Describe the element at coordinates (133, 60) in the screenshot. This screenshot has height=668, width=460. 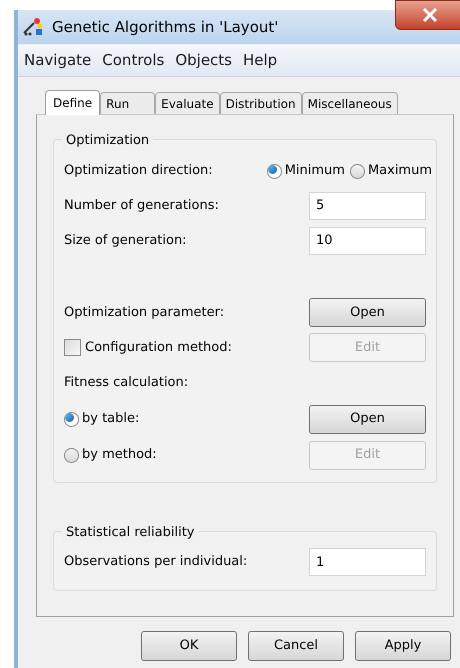
I see `menu-item: Controls` at that location.